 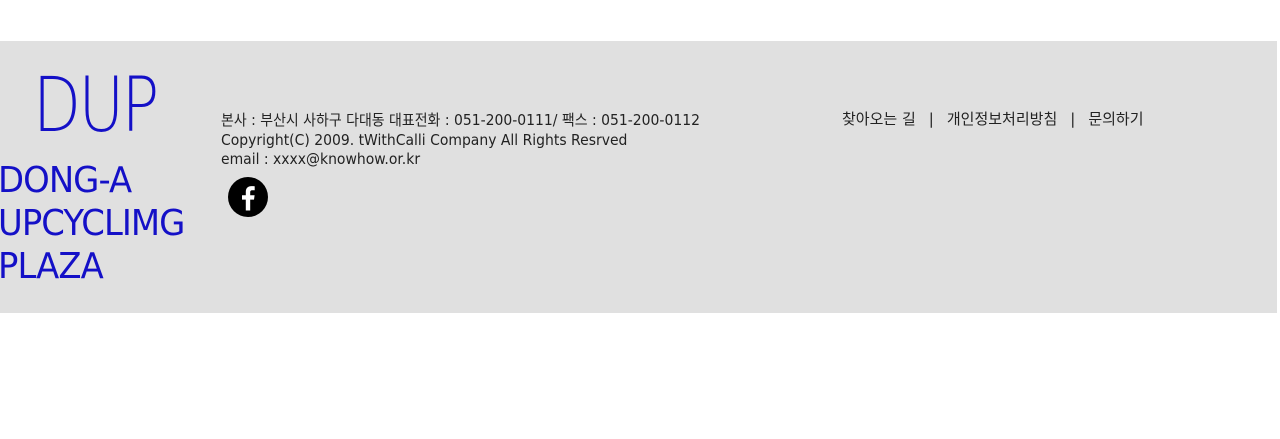 What do you see at coordinates (1002, 119) in the screenshot?
I see `link-privacy-policy: 개인정보처리방침` at bounding box center [1002, 119].